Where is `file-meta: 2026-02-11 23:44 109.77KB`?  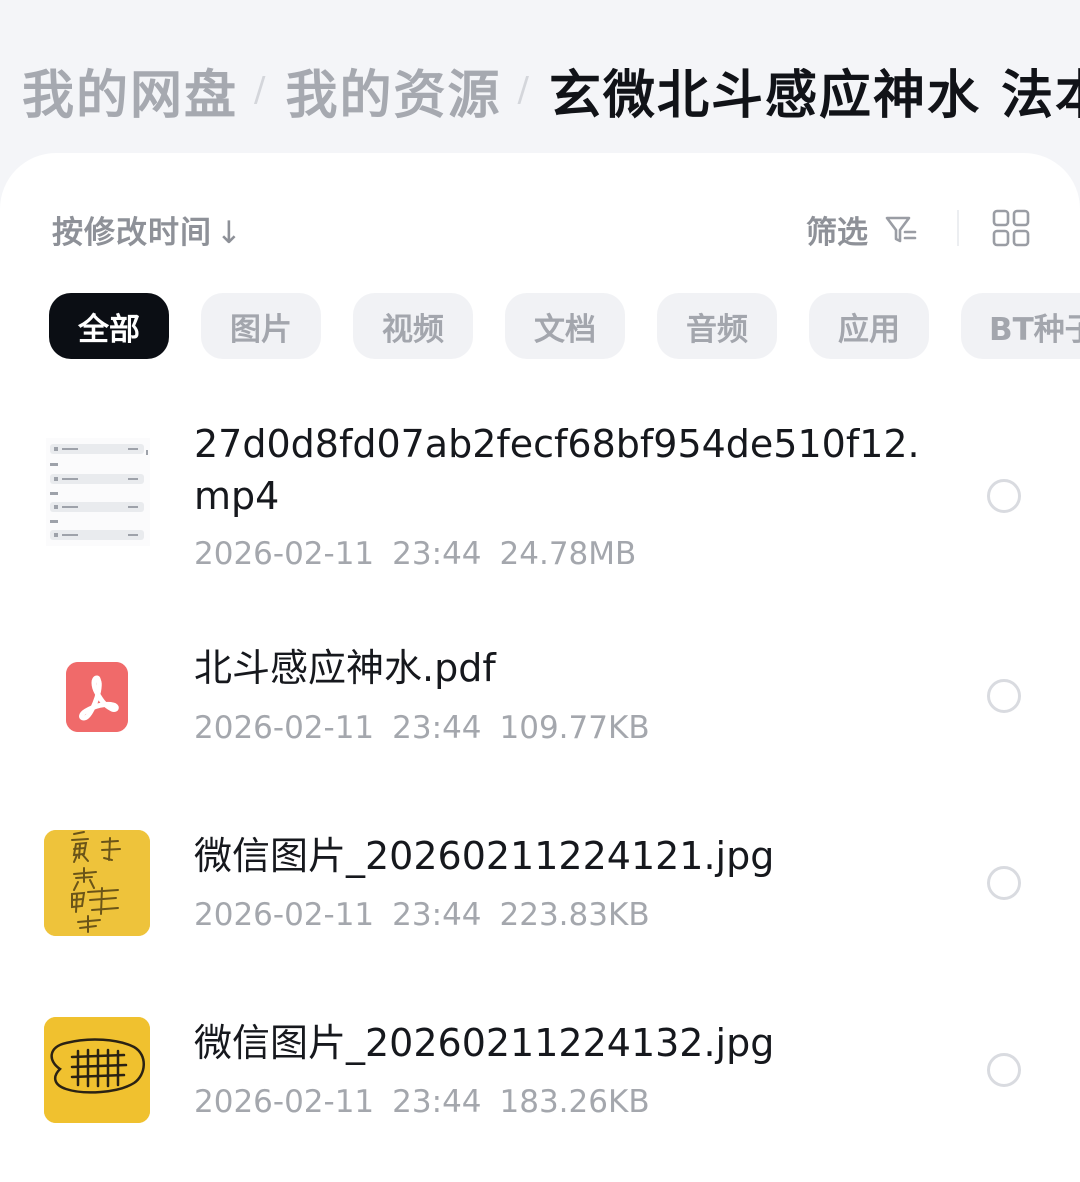
file-meta: 2026-02-11 23:44 109.77KB is located at coordinates (431, 728).